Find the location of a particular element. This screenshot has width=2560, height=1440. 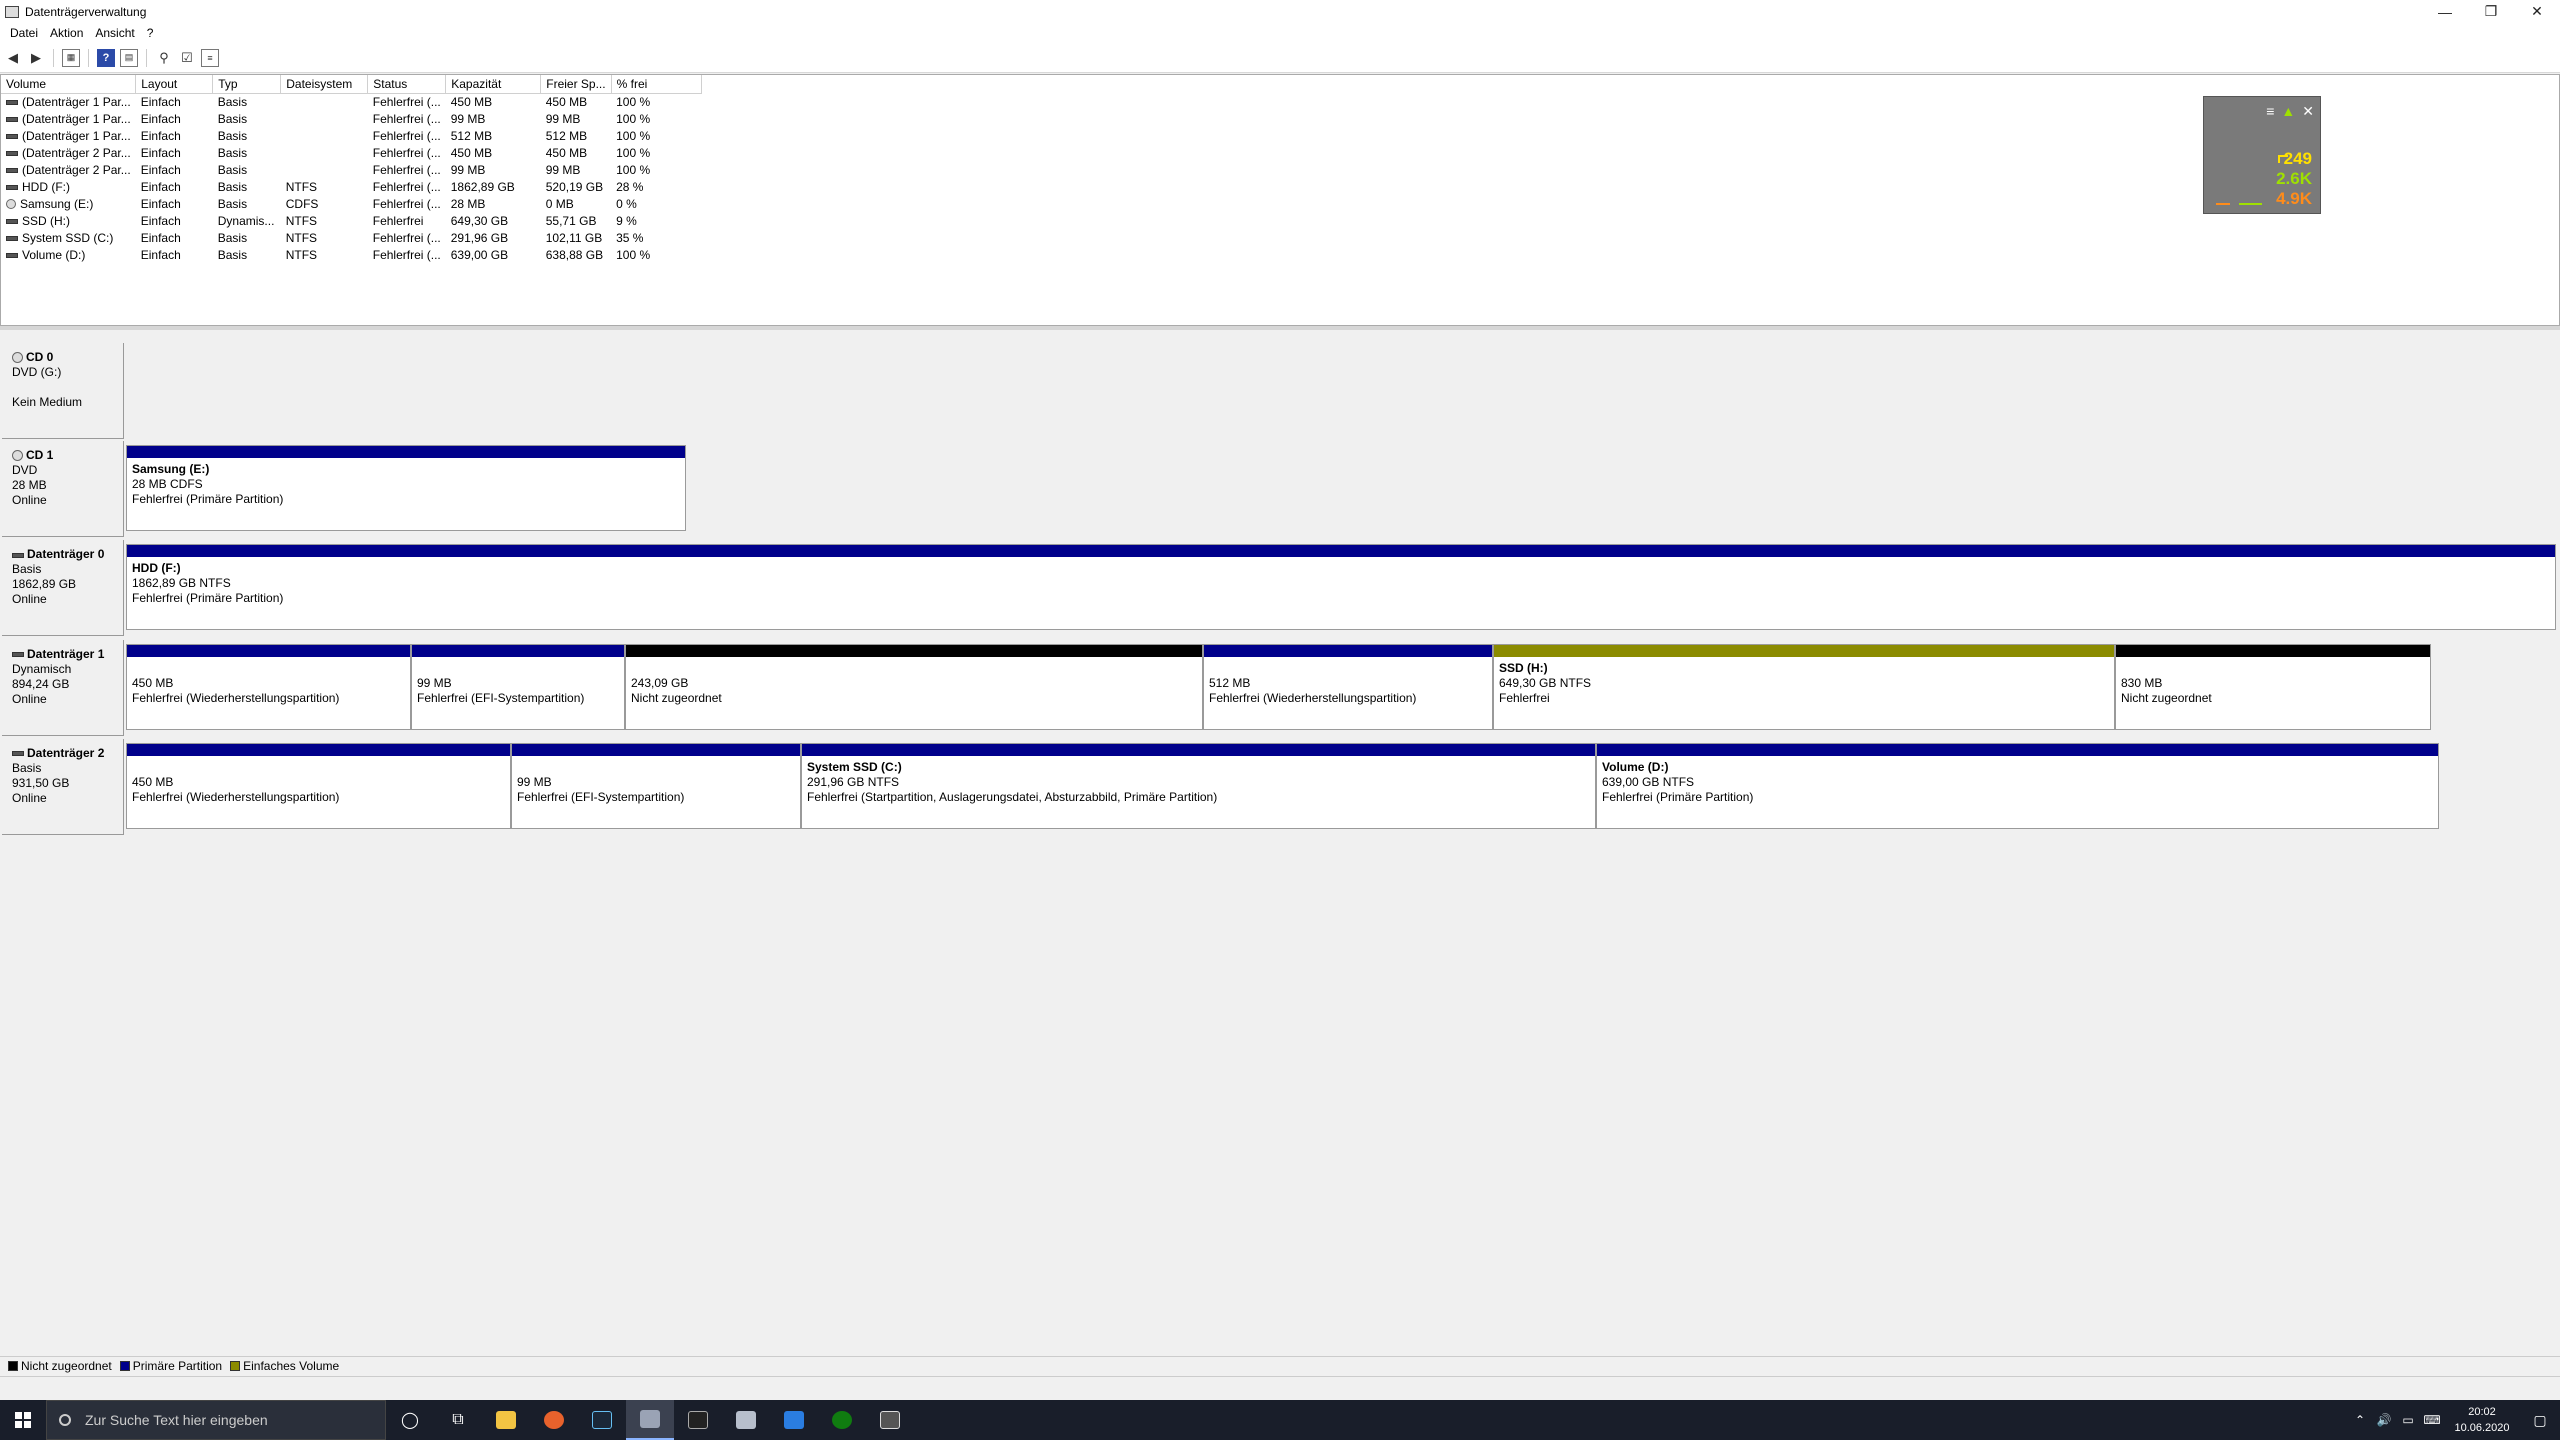

xbox-icon is located at coordinates (842, 1420).